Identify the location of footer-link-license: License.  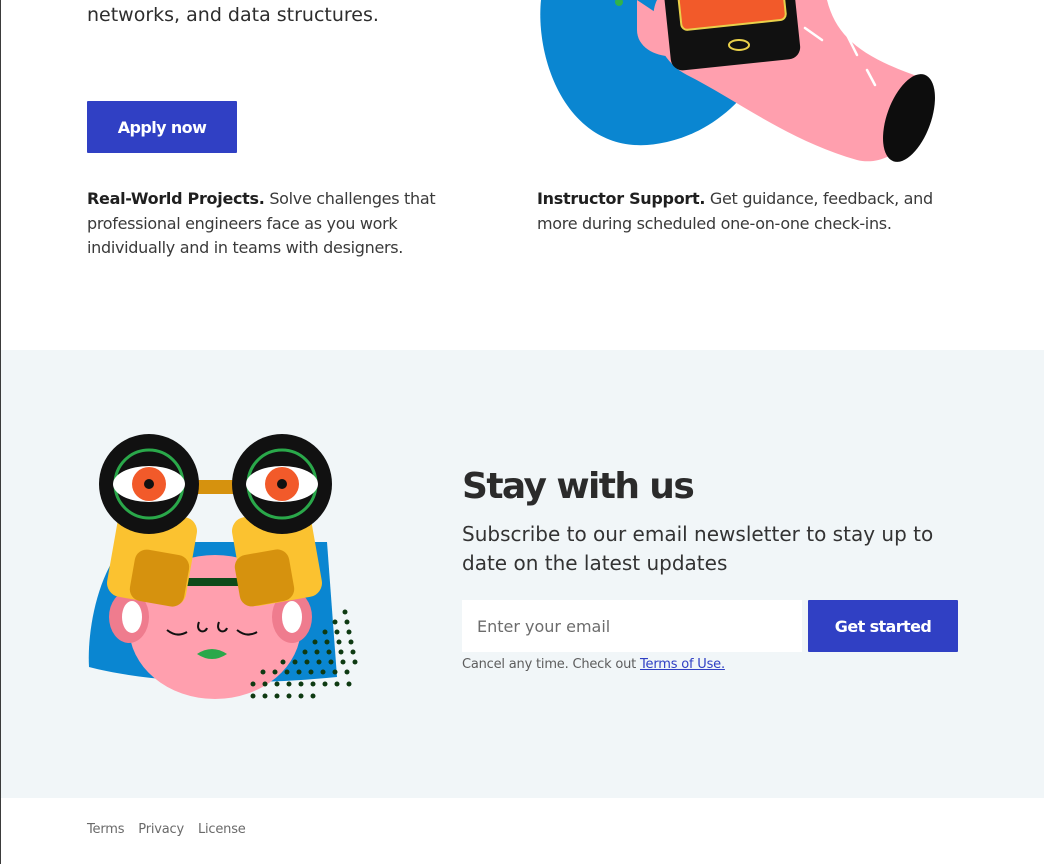
(222, 829).